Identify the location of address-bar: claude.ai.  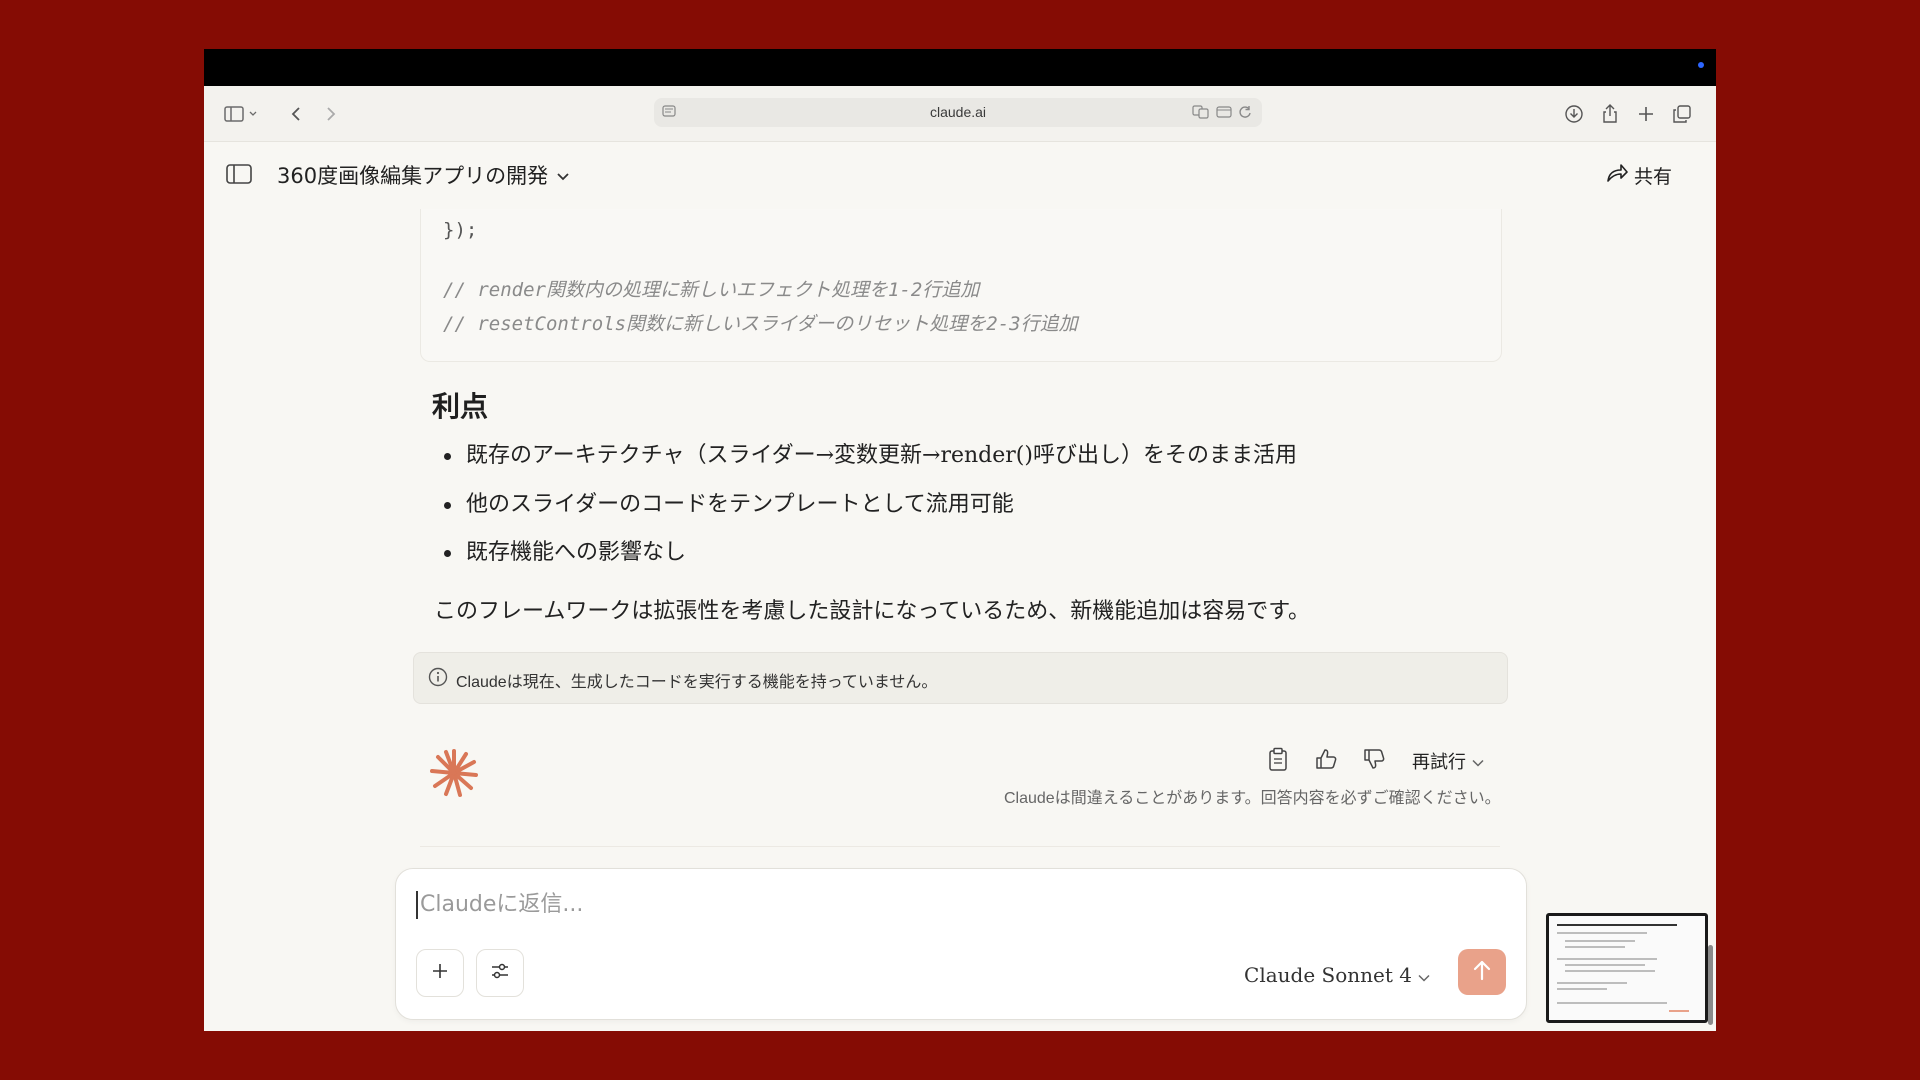
(958, 112).